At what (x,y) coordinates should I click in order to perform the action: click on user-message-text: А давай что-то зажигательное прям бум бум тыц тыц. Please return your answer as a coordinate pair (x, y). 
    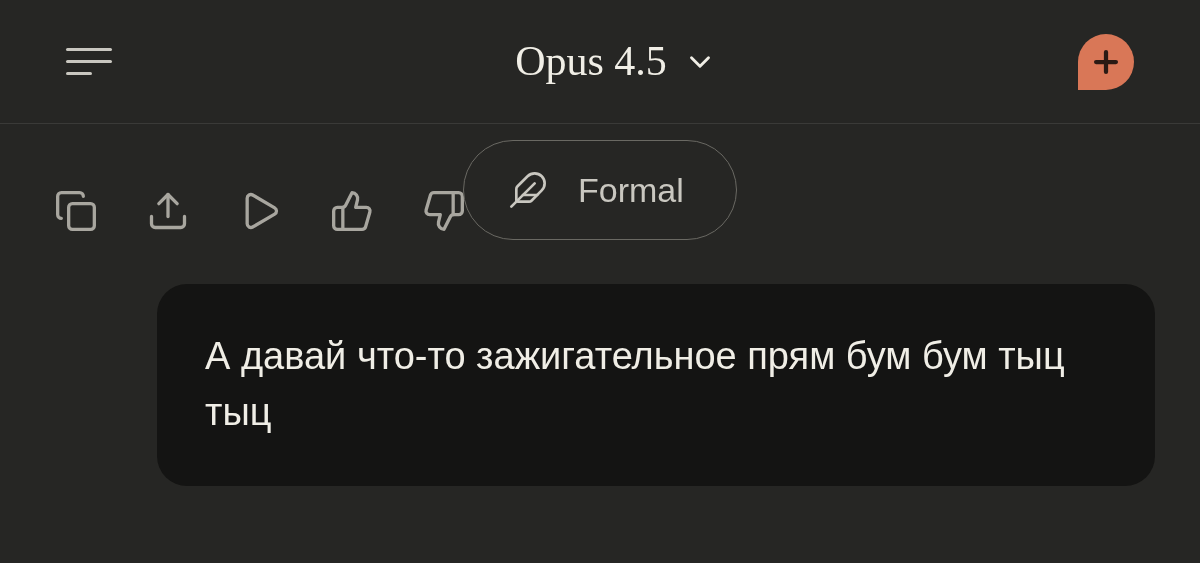
    Looking at the image, I should click on (635, 384).